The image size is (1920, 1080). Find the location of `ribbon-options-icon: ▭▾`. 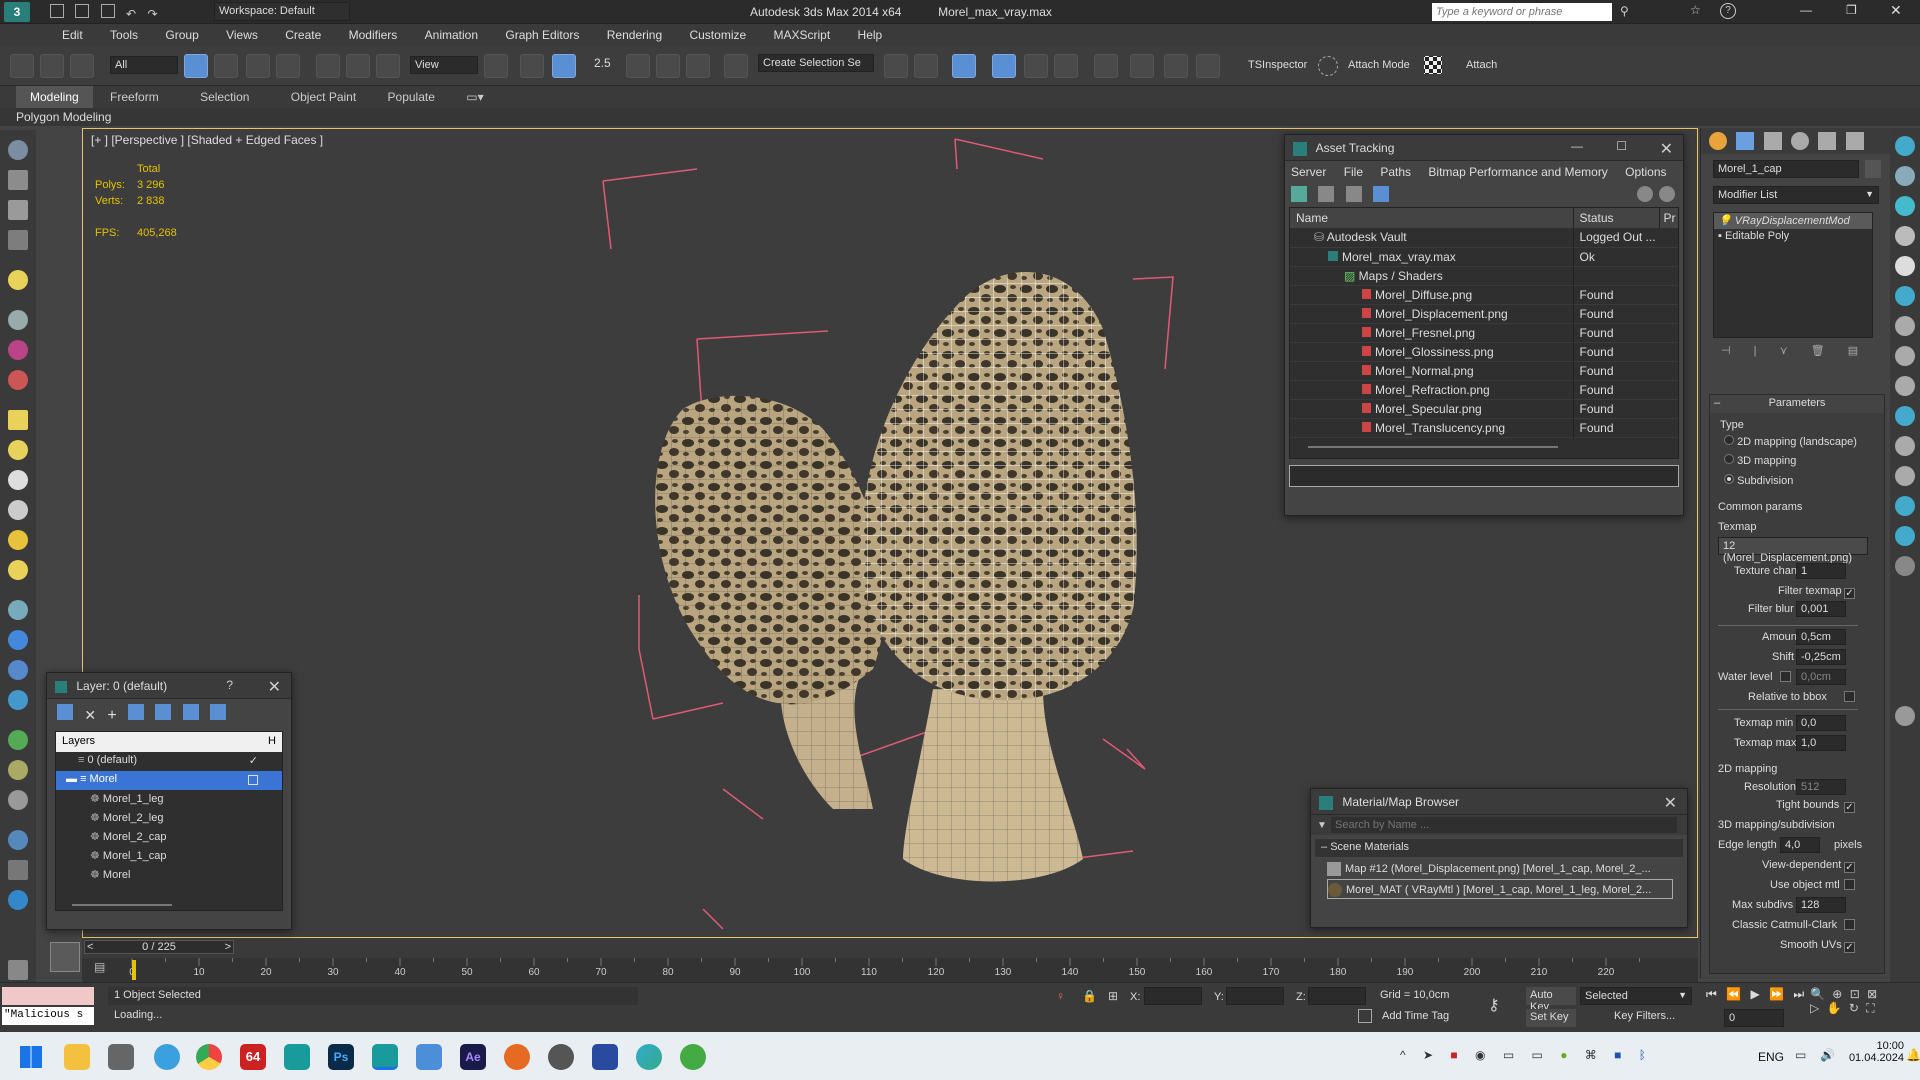

ribbon-options-icon: ▭▾ is located at coordinates (474, 97).